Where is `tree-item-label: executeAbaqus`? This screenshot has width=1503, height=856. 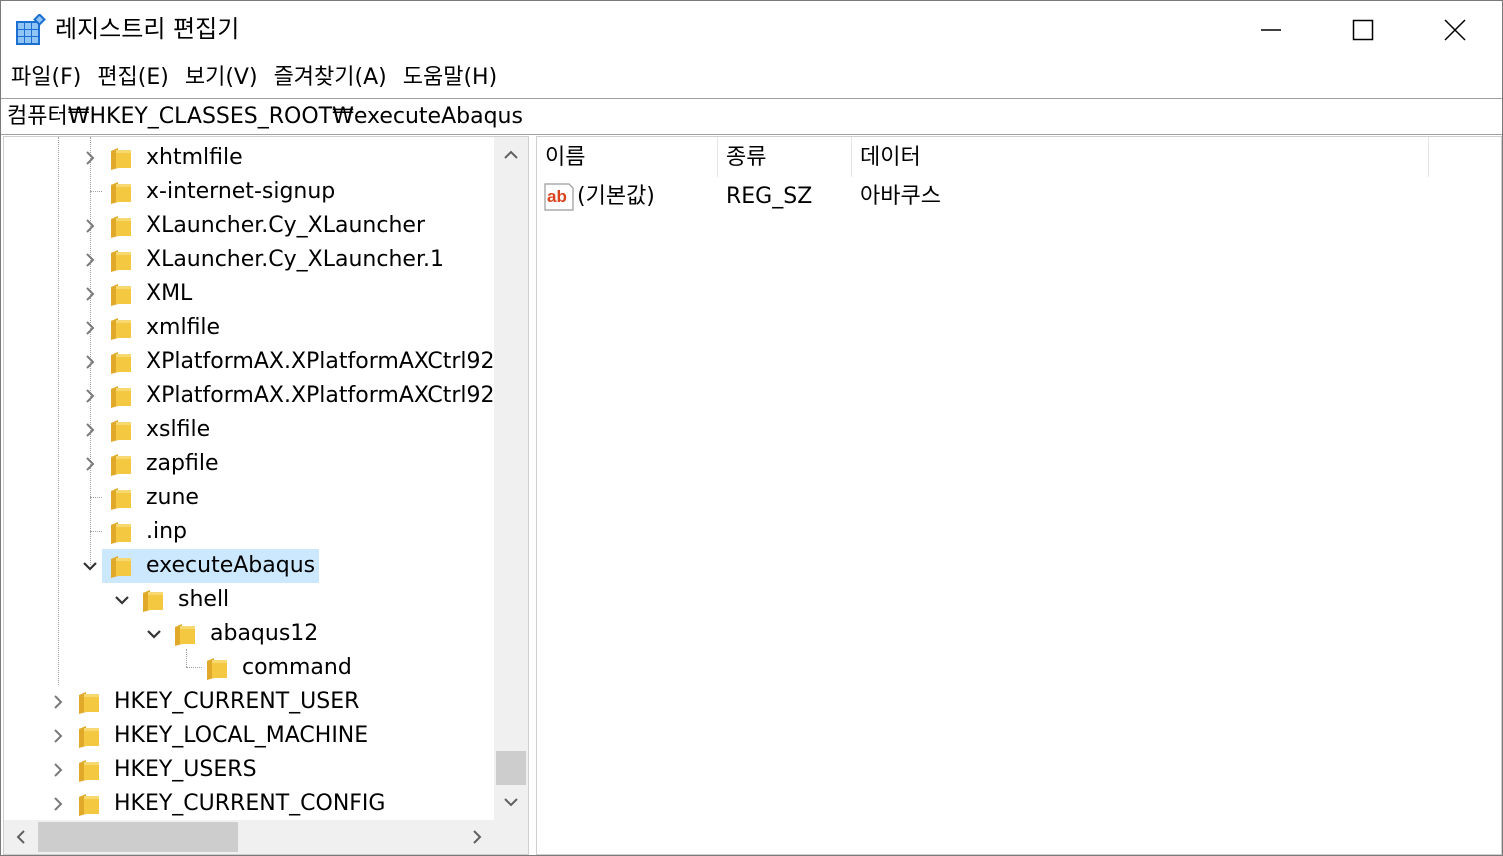
tree-item-label: executeAbaqus is located at coordinates (231, 566).